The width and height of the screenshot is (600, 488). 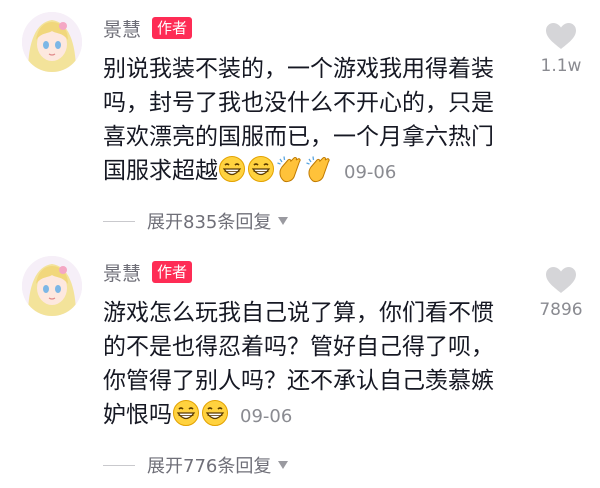 I want to click on like-button: 7896, so click(x=561, y=293).